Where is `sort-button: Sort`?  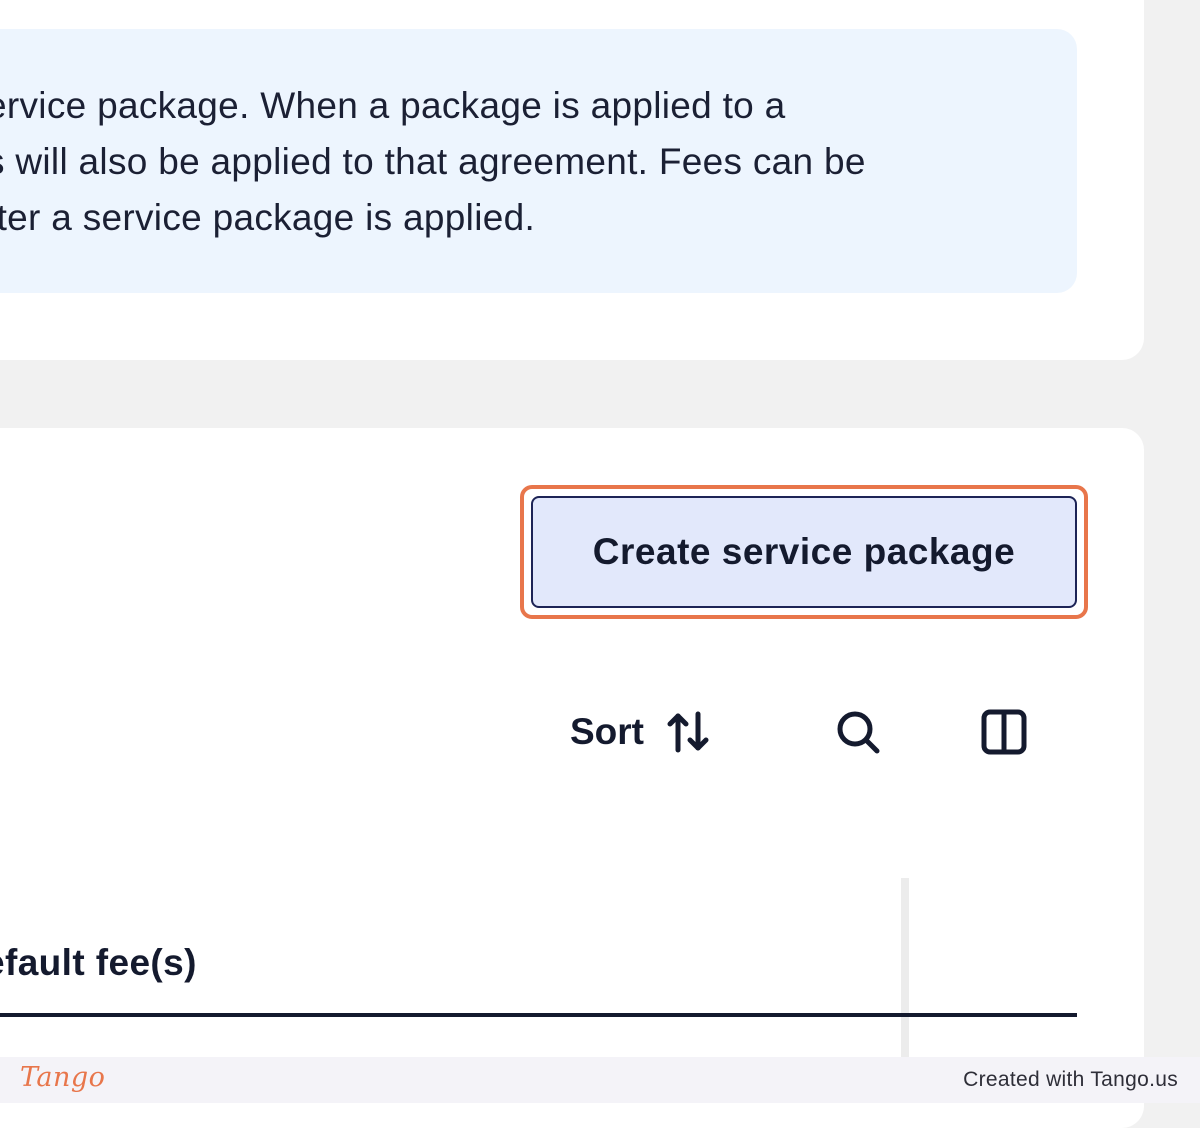 sort-button: Sort is located at coordinates (641, 732).